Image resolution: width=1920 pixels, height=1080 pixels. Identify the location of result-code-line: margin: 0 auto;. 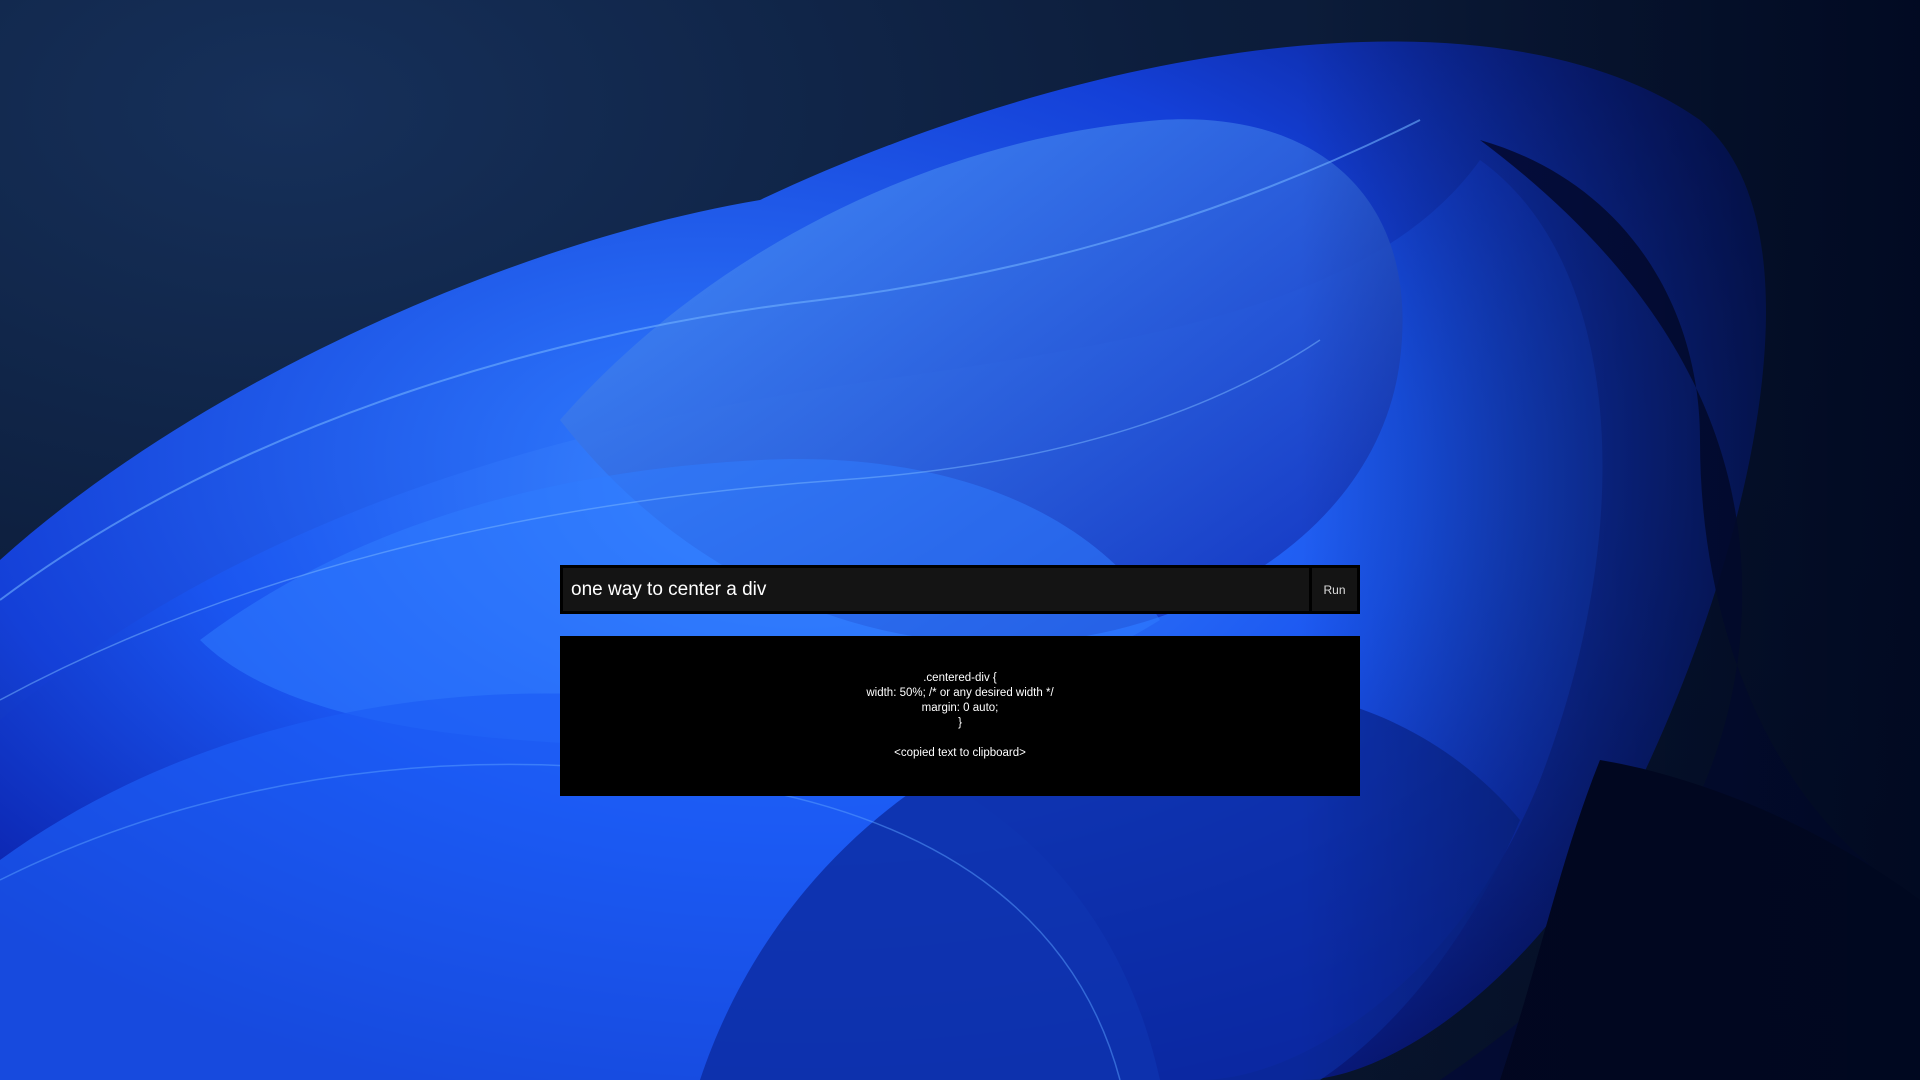
(960, 708).